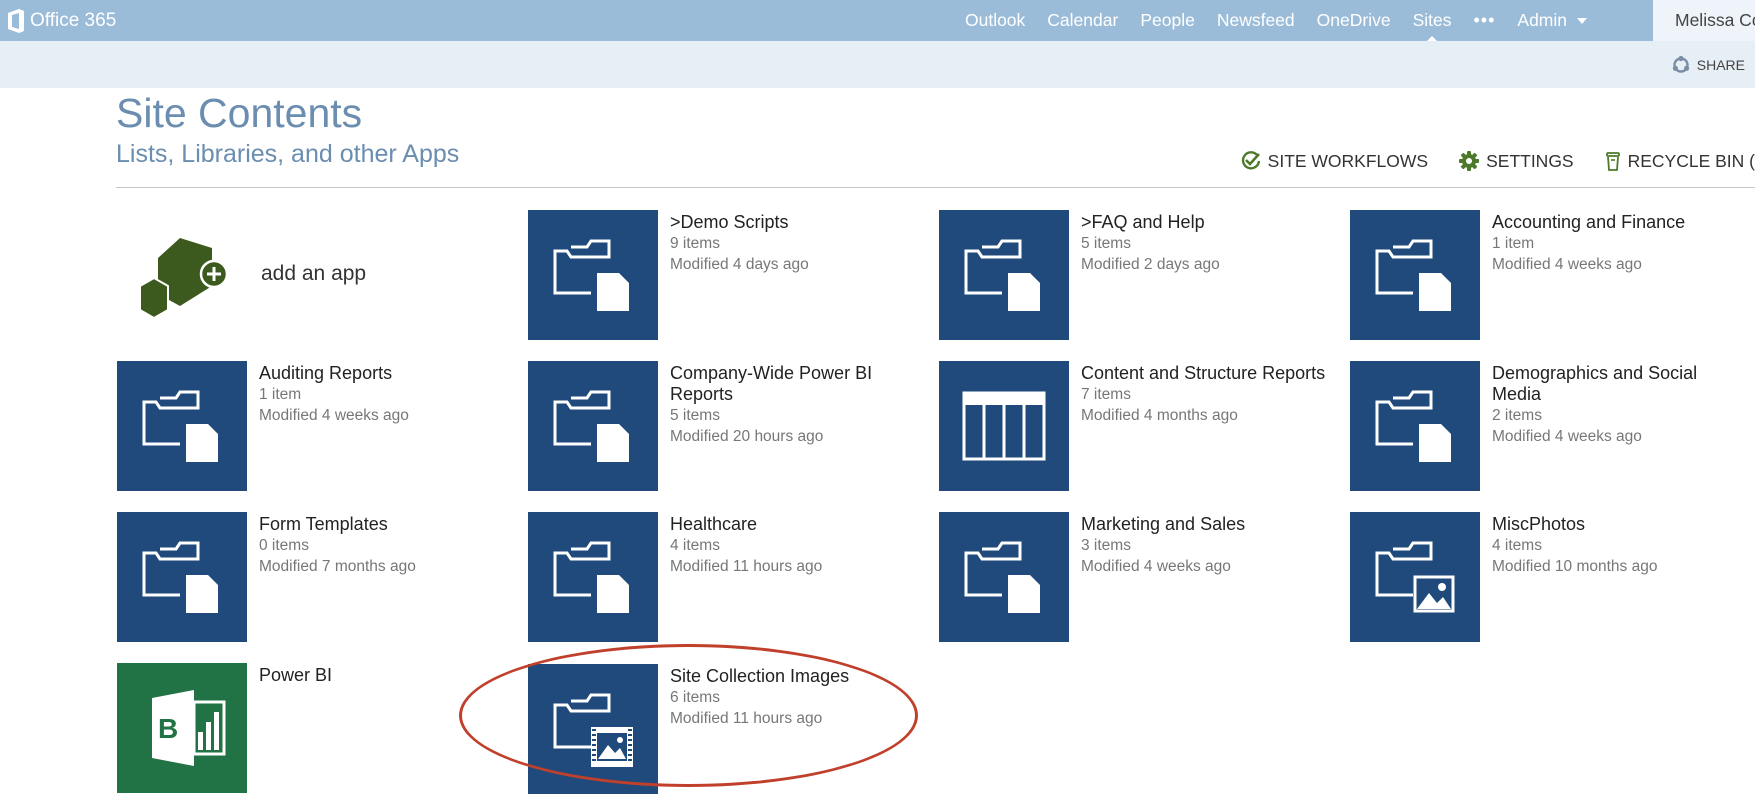  Describe the element at coordinates (1575, 566) in the screenshot. I see `modified-date: Modified 10 months ago` at that location.